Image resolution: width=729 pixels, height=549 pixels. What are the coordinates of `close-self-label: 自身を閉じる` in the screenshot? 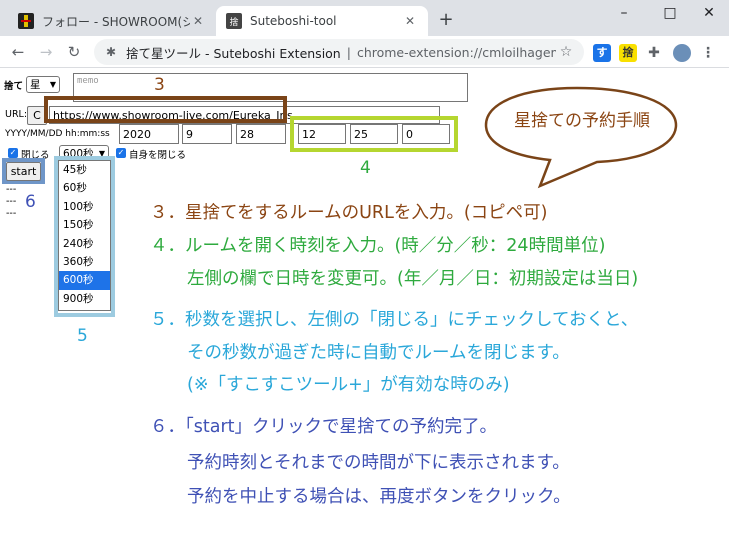 It's located at (158, 155).